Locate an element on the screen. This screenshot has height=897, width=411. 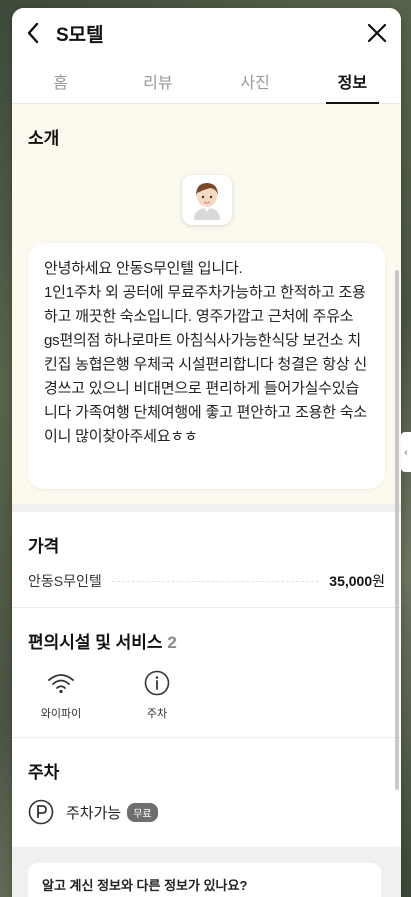
tab-reviews: 리뷰 is located at coordinates (157, 80).